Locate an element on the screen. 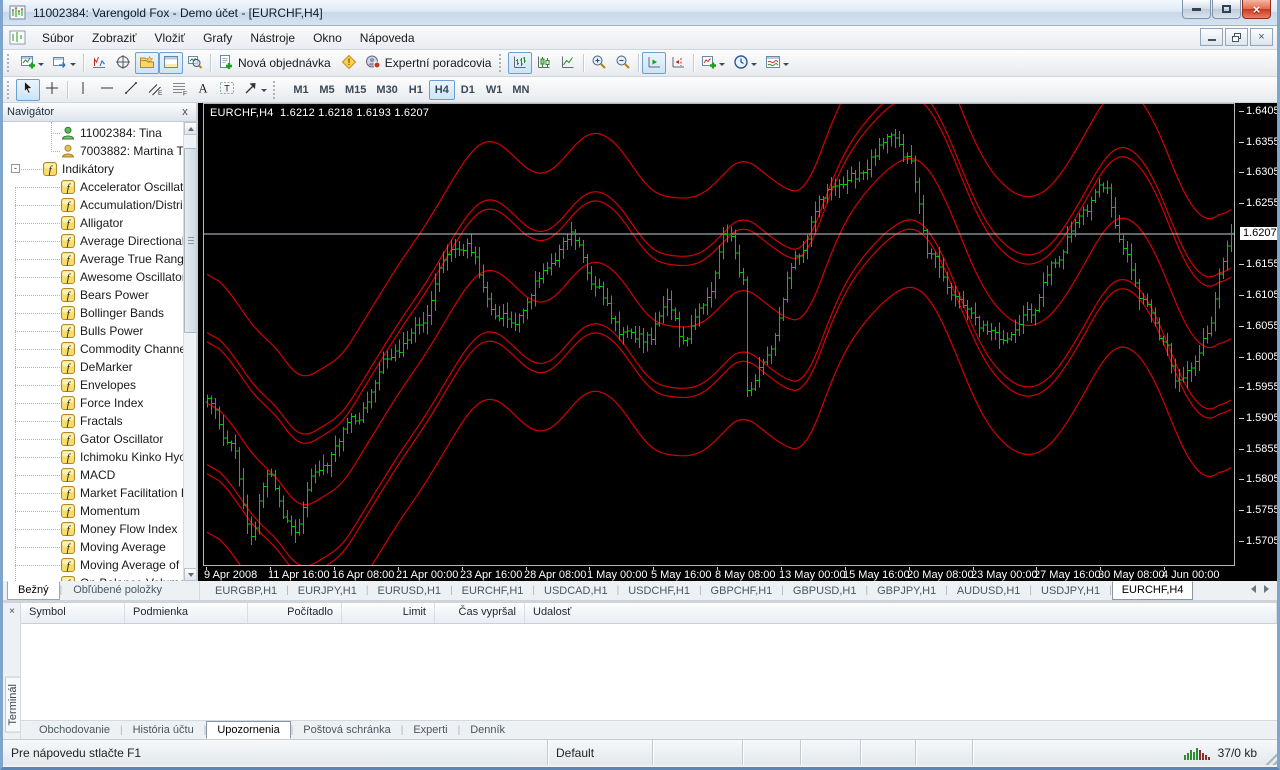 The width and height of the screenshot is (1280, 770). nav-item-bears-power: f Bears Power is located at coordinates (93, 295).